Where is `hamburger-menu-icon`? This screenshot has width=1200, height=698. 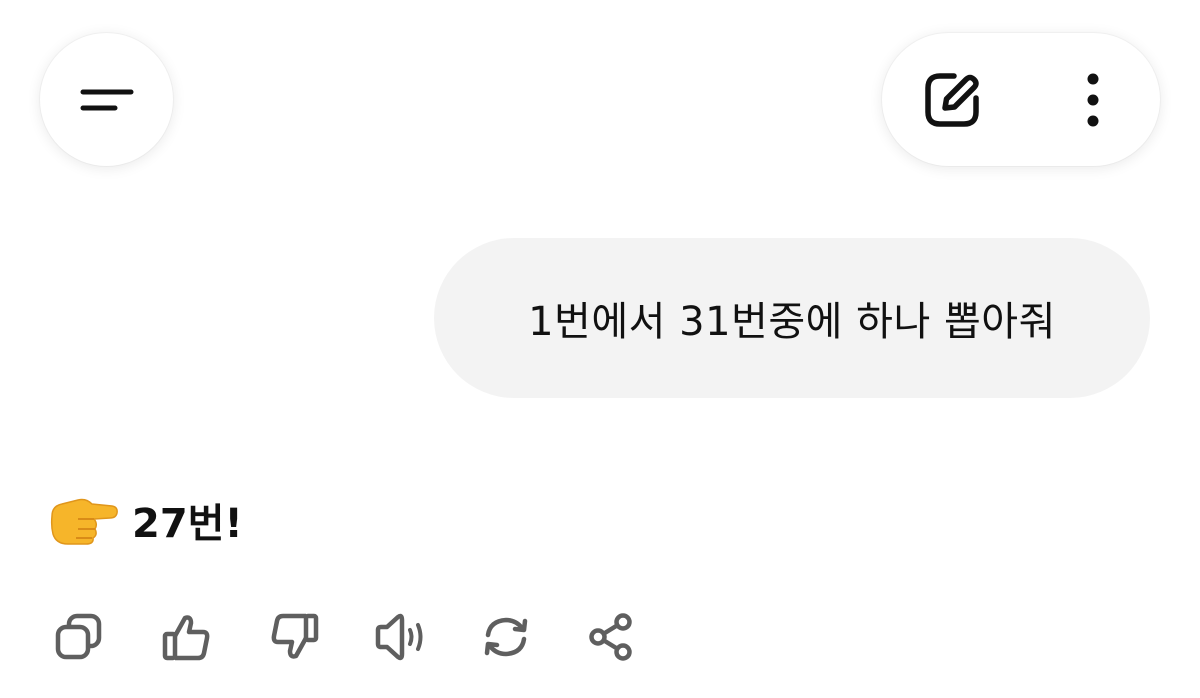
hamburger-menu-icon is located at coordinates (106, 99).